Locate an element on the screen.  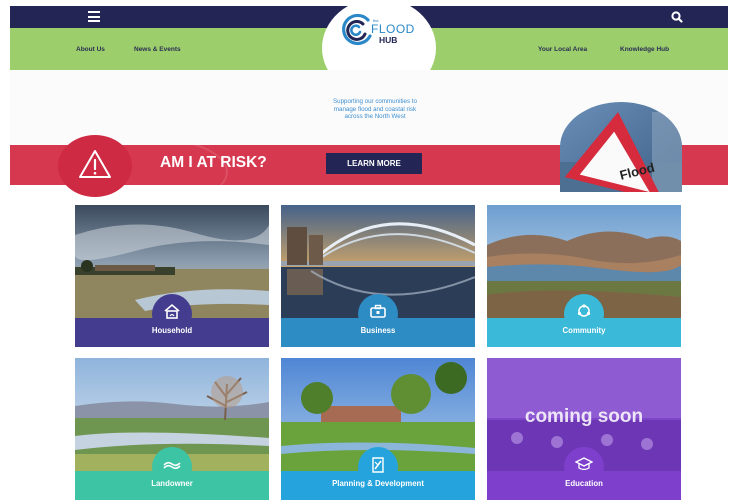
wave-swirl-icon is located at coordinates (357, 29).